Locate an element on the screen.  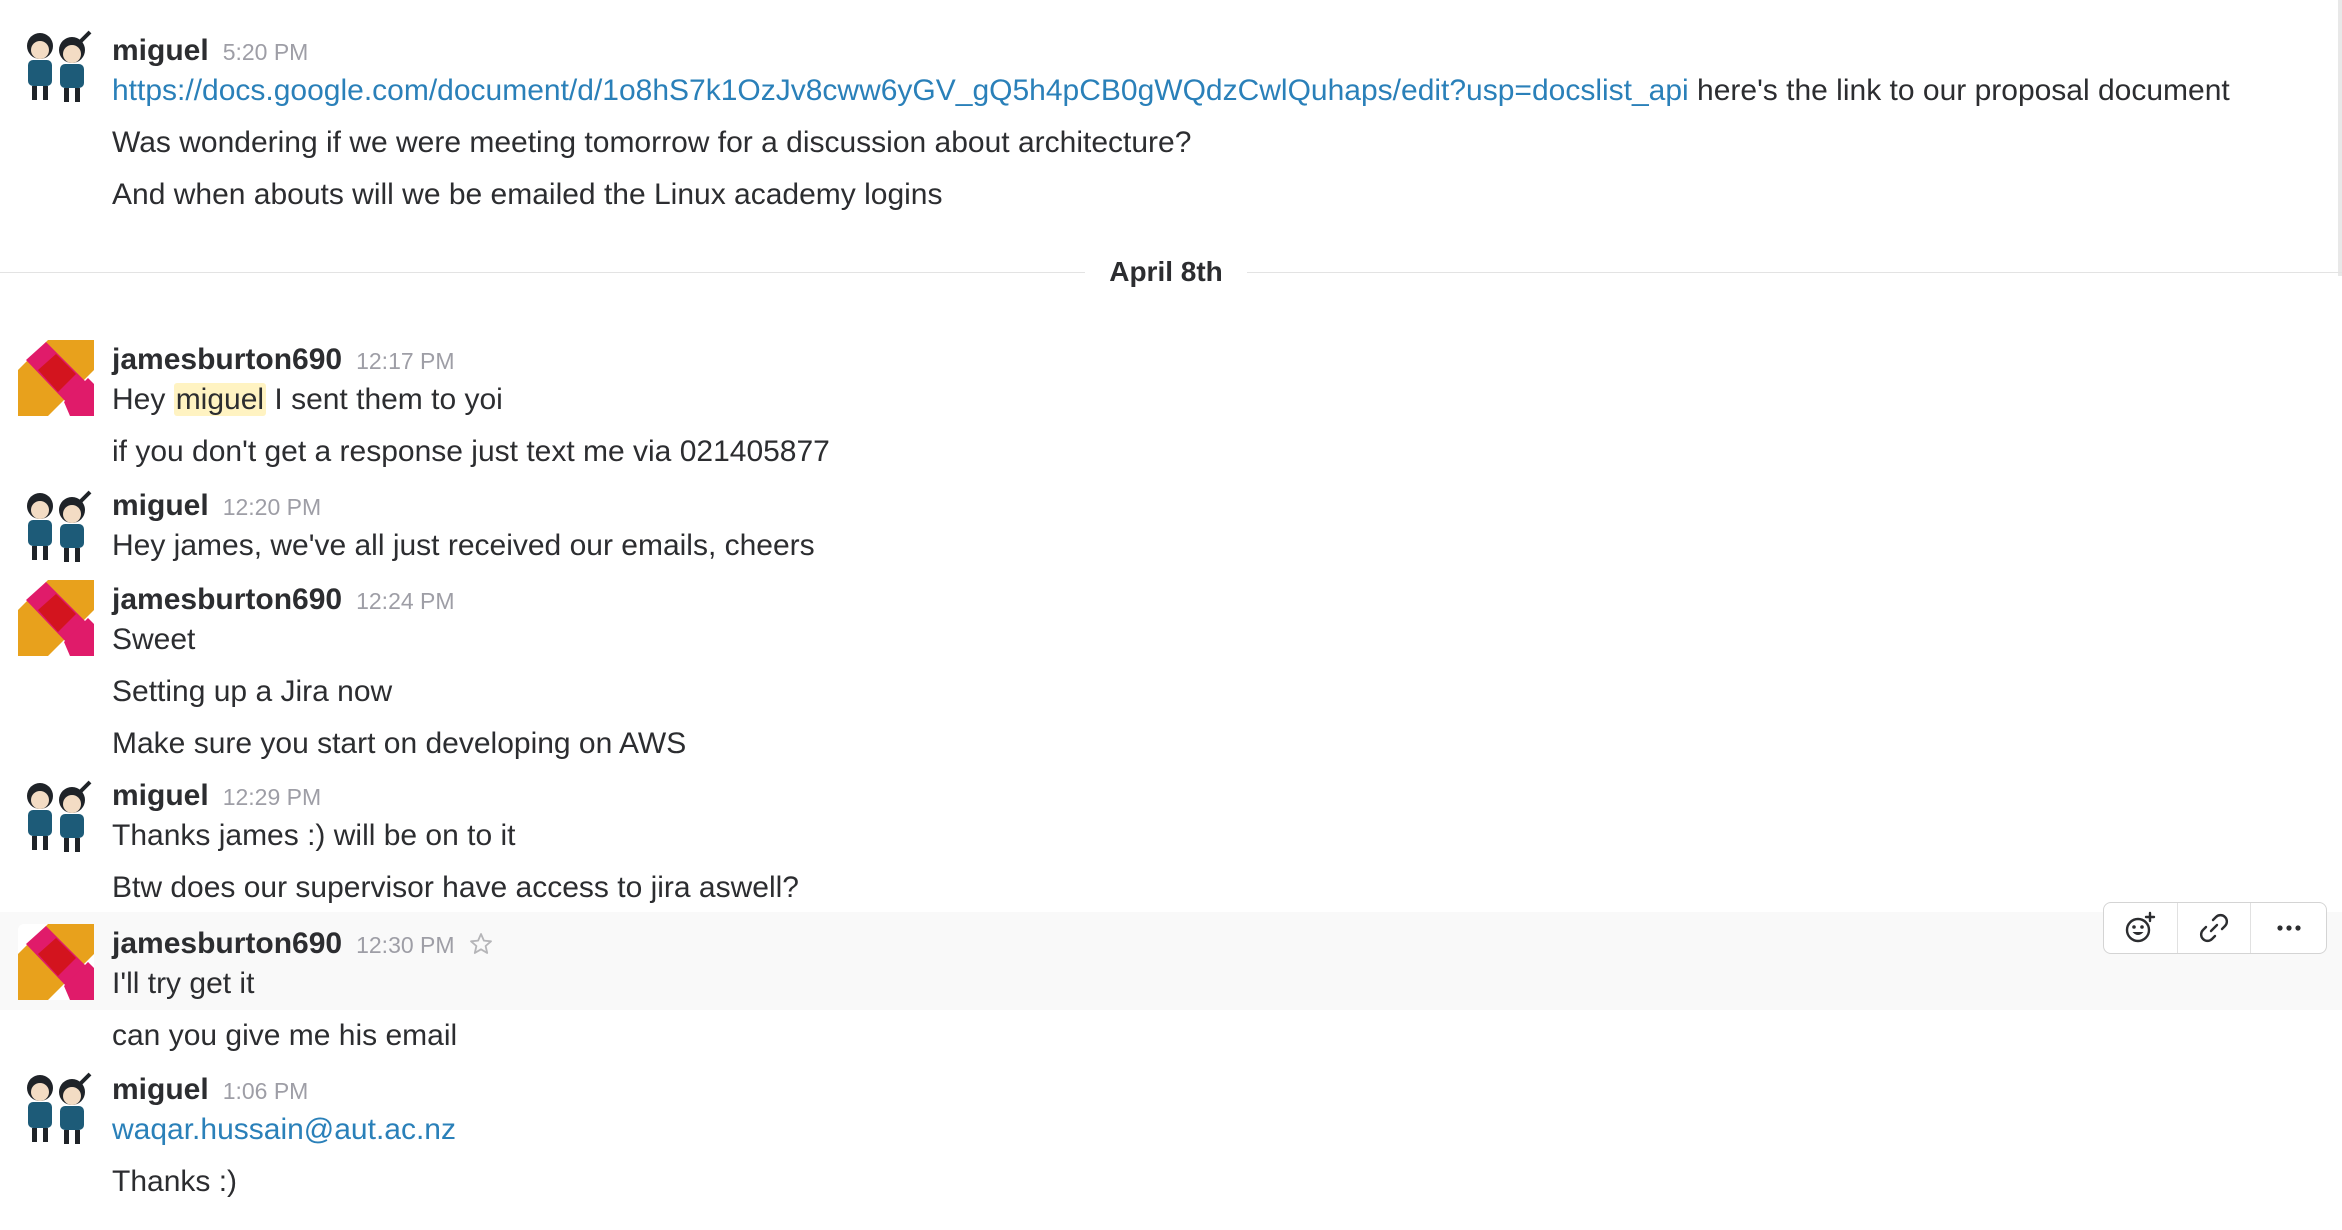
divider-date: April 8th is located at coordinates (1166, 272).